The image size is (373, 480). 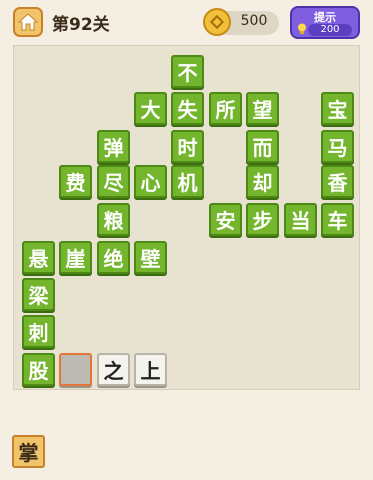 What do you see at coordinates (113, 257) in the screenshot?
I see `board-tile: 绝` at bounding box center [113, 257].